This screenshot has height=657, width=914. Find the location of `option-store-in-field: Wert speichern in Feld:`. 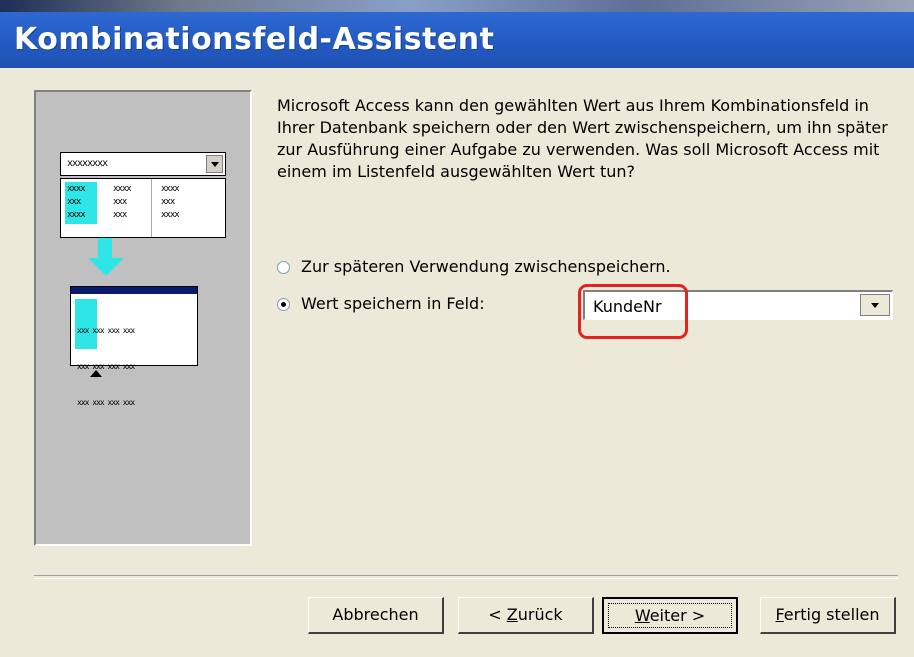

option-store-in-field: Wert speichern in Feld: is located at coordinates (381, 303).